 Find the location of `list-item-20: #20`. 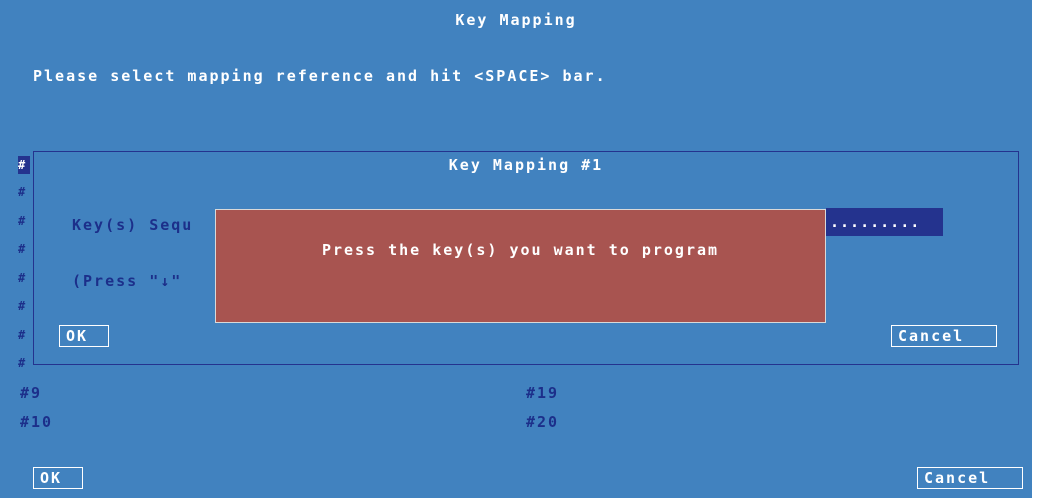

list-item-20: #20 is located at coordinates (542, 422).